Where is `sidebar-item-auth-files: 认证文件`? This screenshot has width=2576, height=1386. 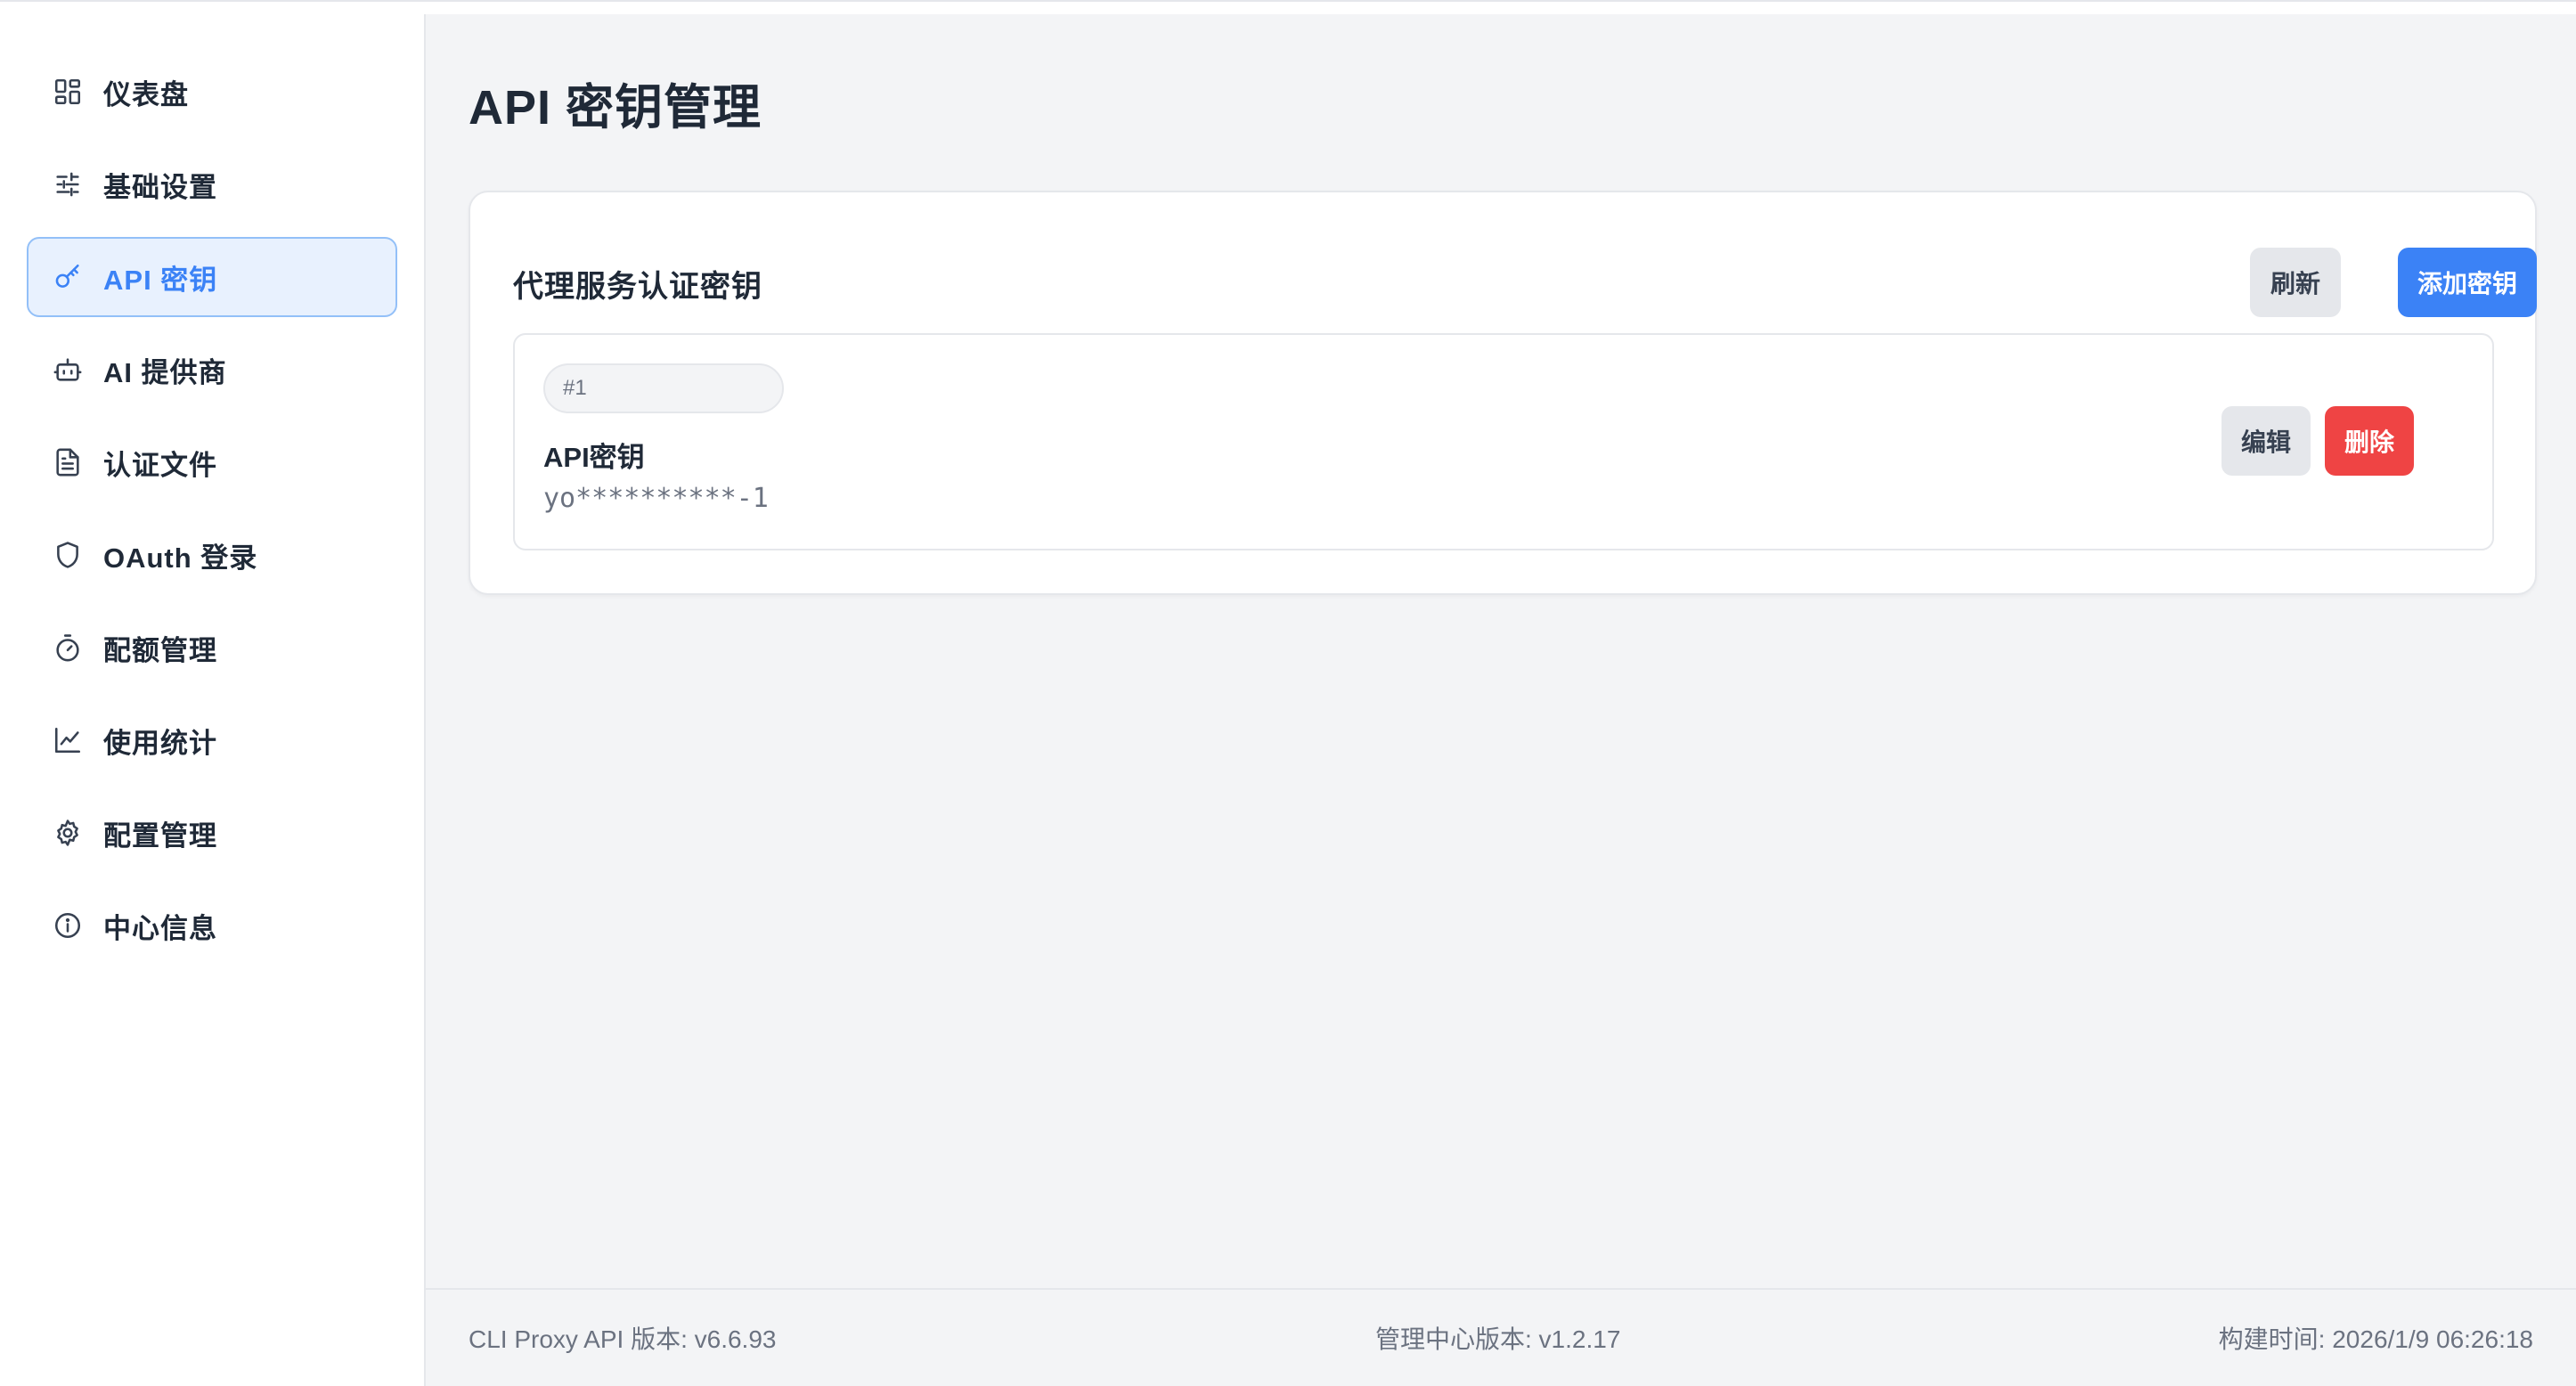 sidebar-item-auth-files: 认证文件 is located at coordinates (212, 462).